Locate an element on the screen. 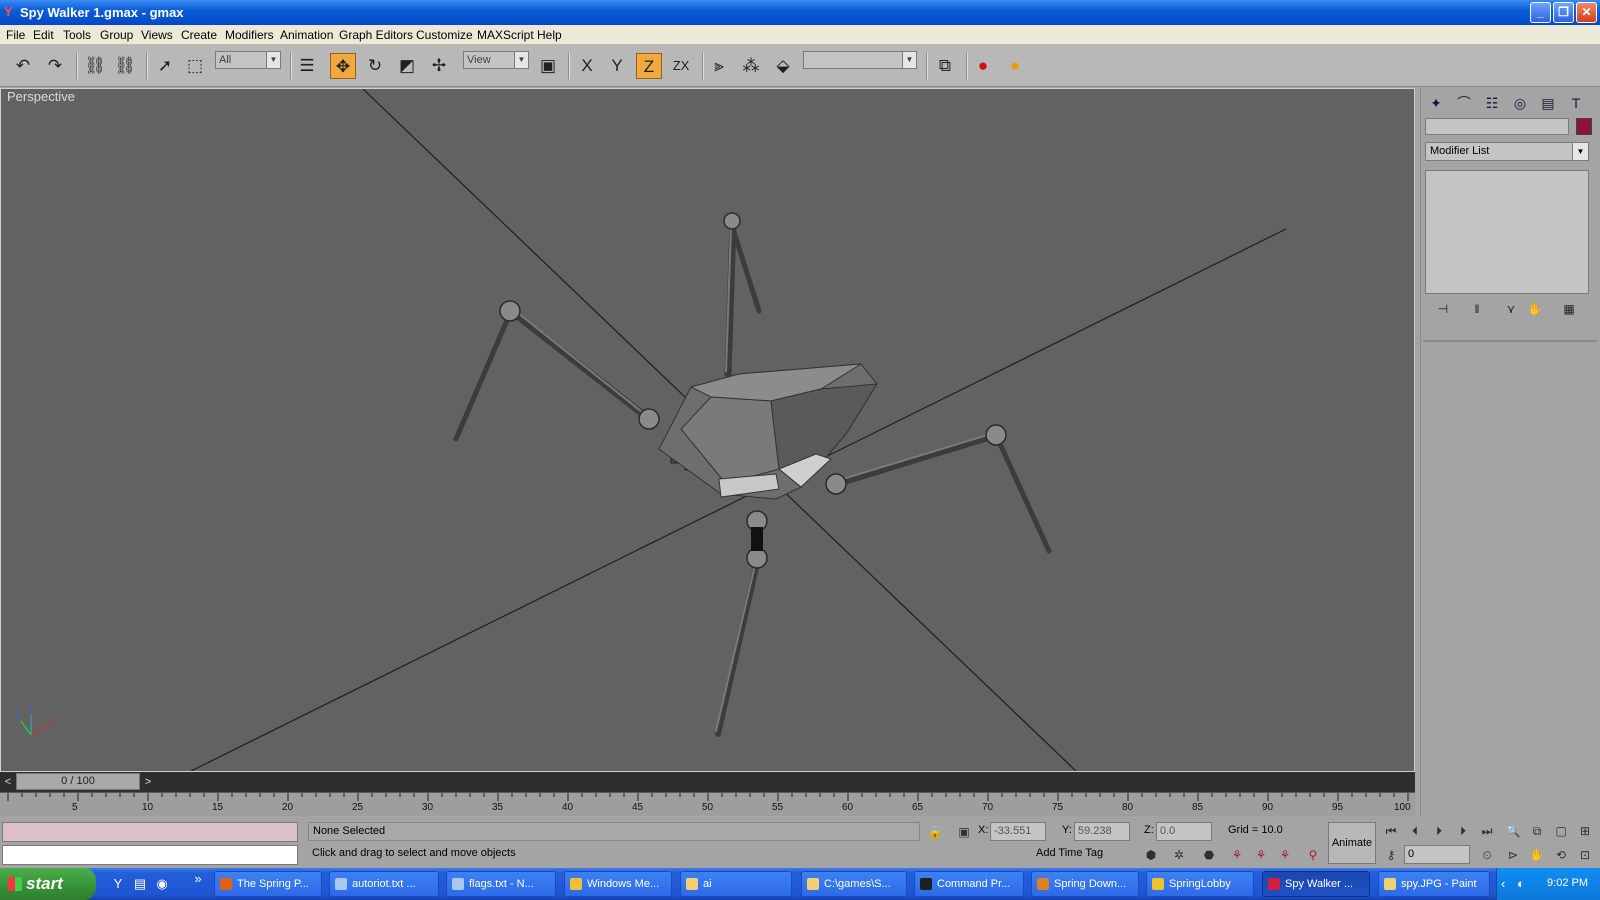 This screenshot has width=1600, height=900. menu-tools: Tools is located at coordinates (77, 35).